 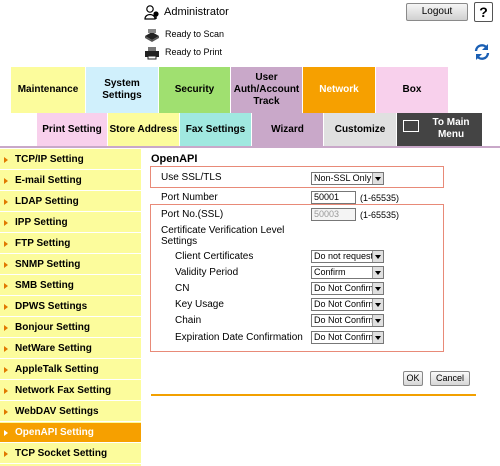 What do you see at coordinates (413, 378) in the screenshot?
I see `ok-button: OK` at bounding box center [413, 378].